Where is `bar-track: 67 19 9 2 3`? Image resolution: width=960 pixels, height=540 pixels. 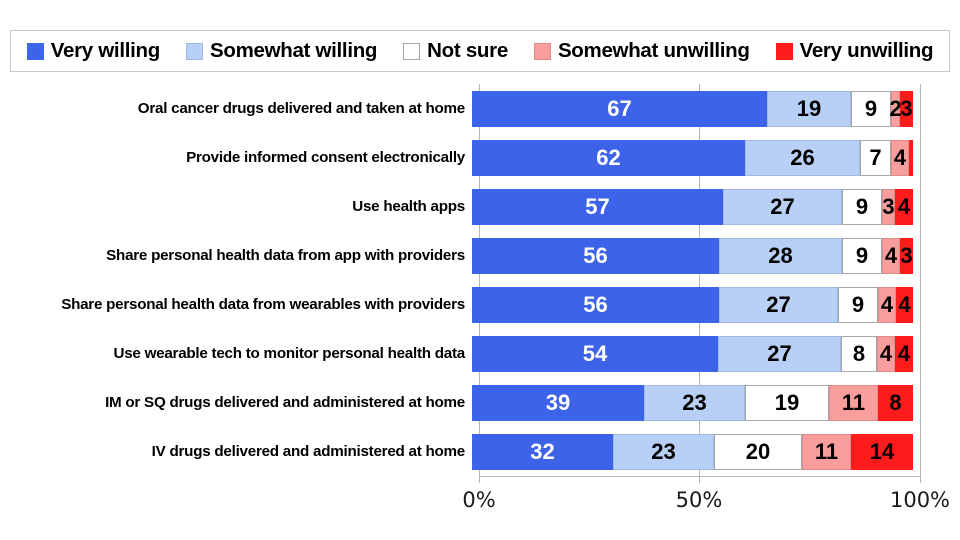
bar-track: 67 19 9 2 3 is located at coordinates (692, 108).